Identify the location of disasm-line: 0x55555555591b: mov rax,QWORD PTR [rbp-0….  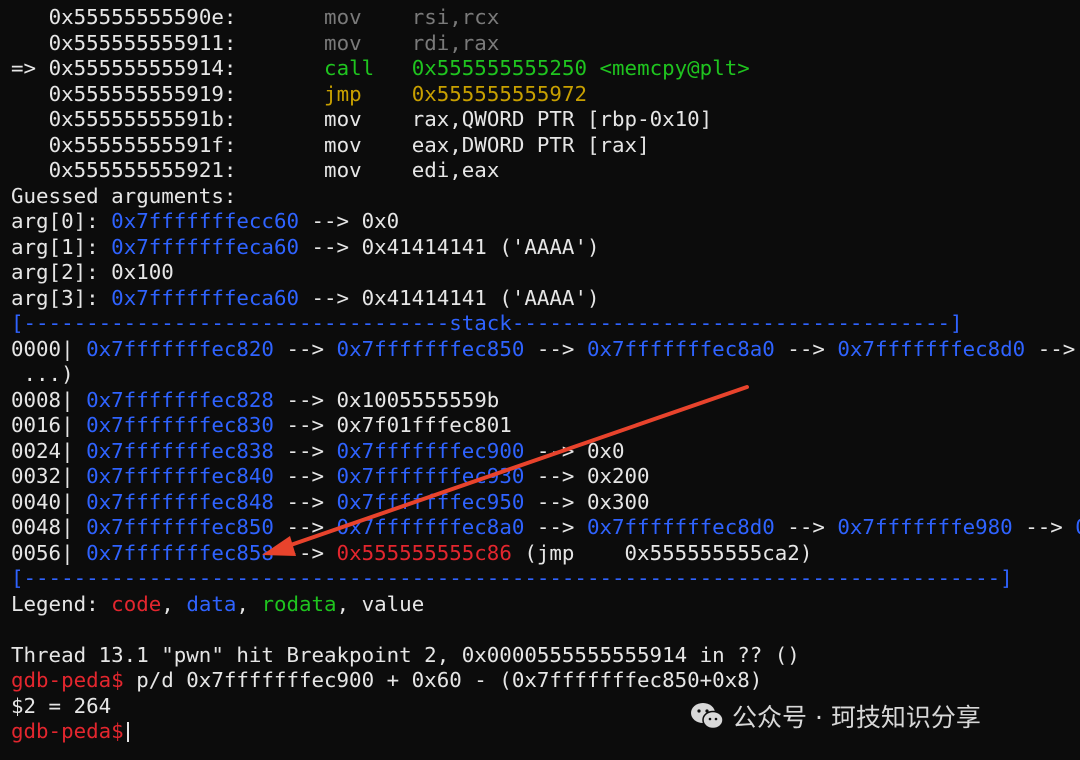
(362, 120).